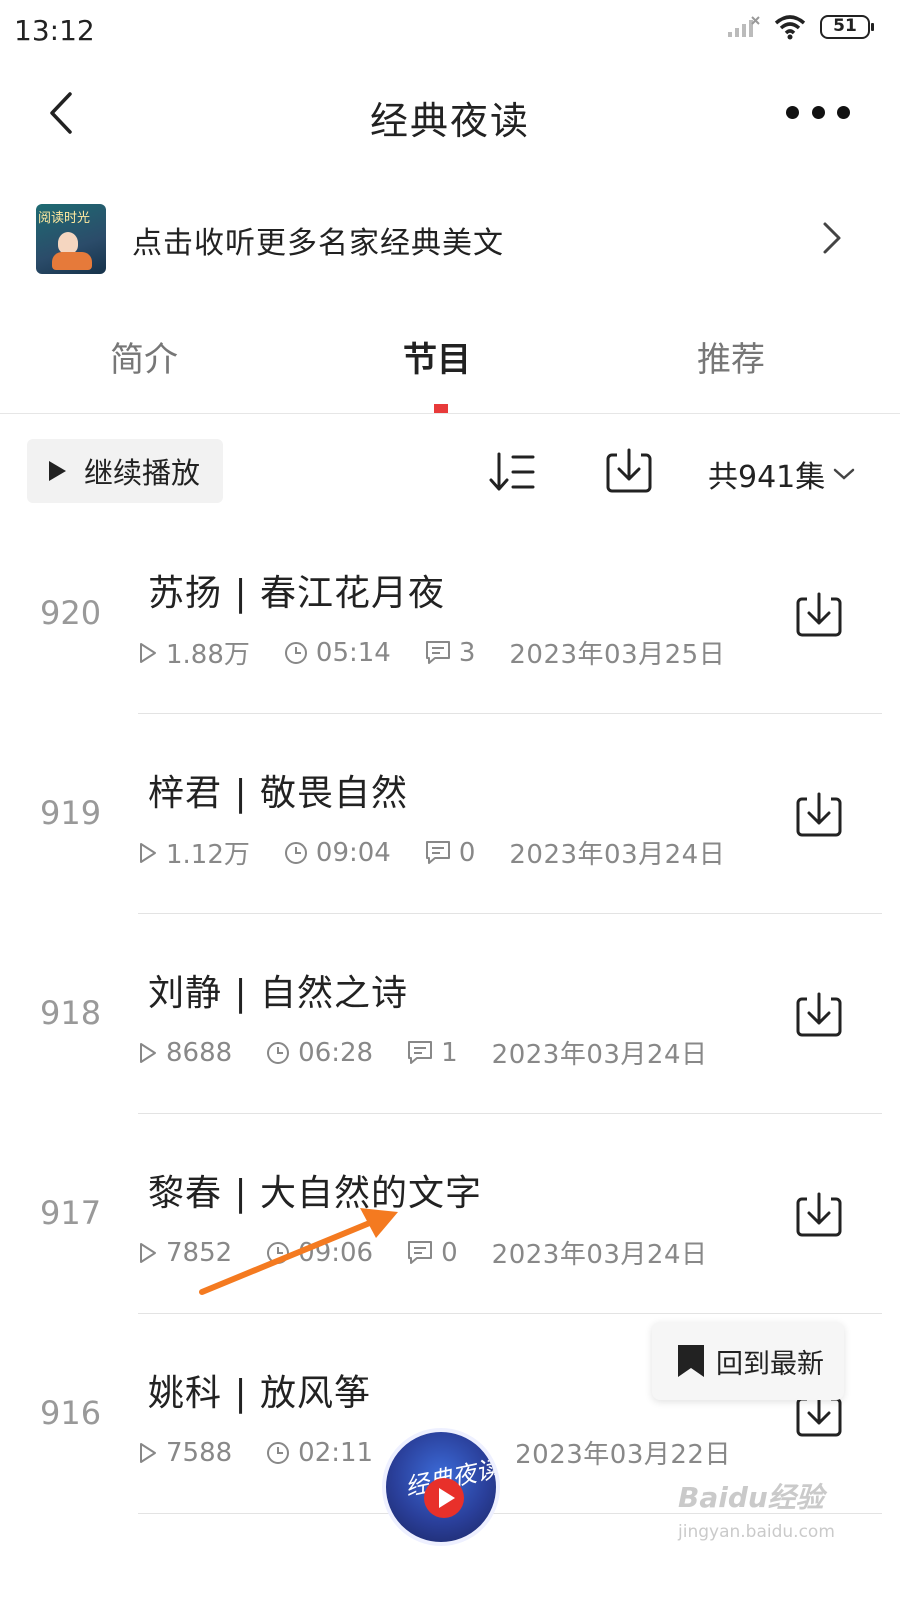  What do you see at coordinates (767, 477) in the screenshot?
I see `episode-count-label: 共941集` at bounding box center [767, 477].